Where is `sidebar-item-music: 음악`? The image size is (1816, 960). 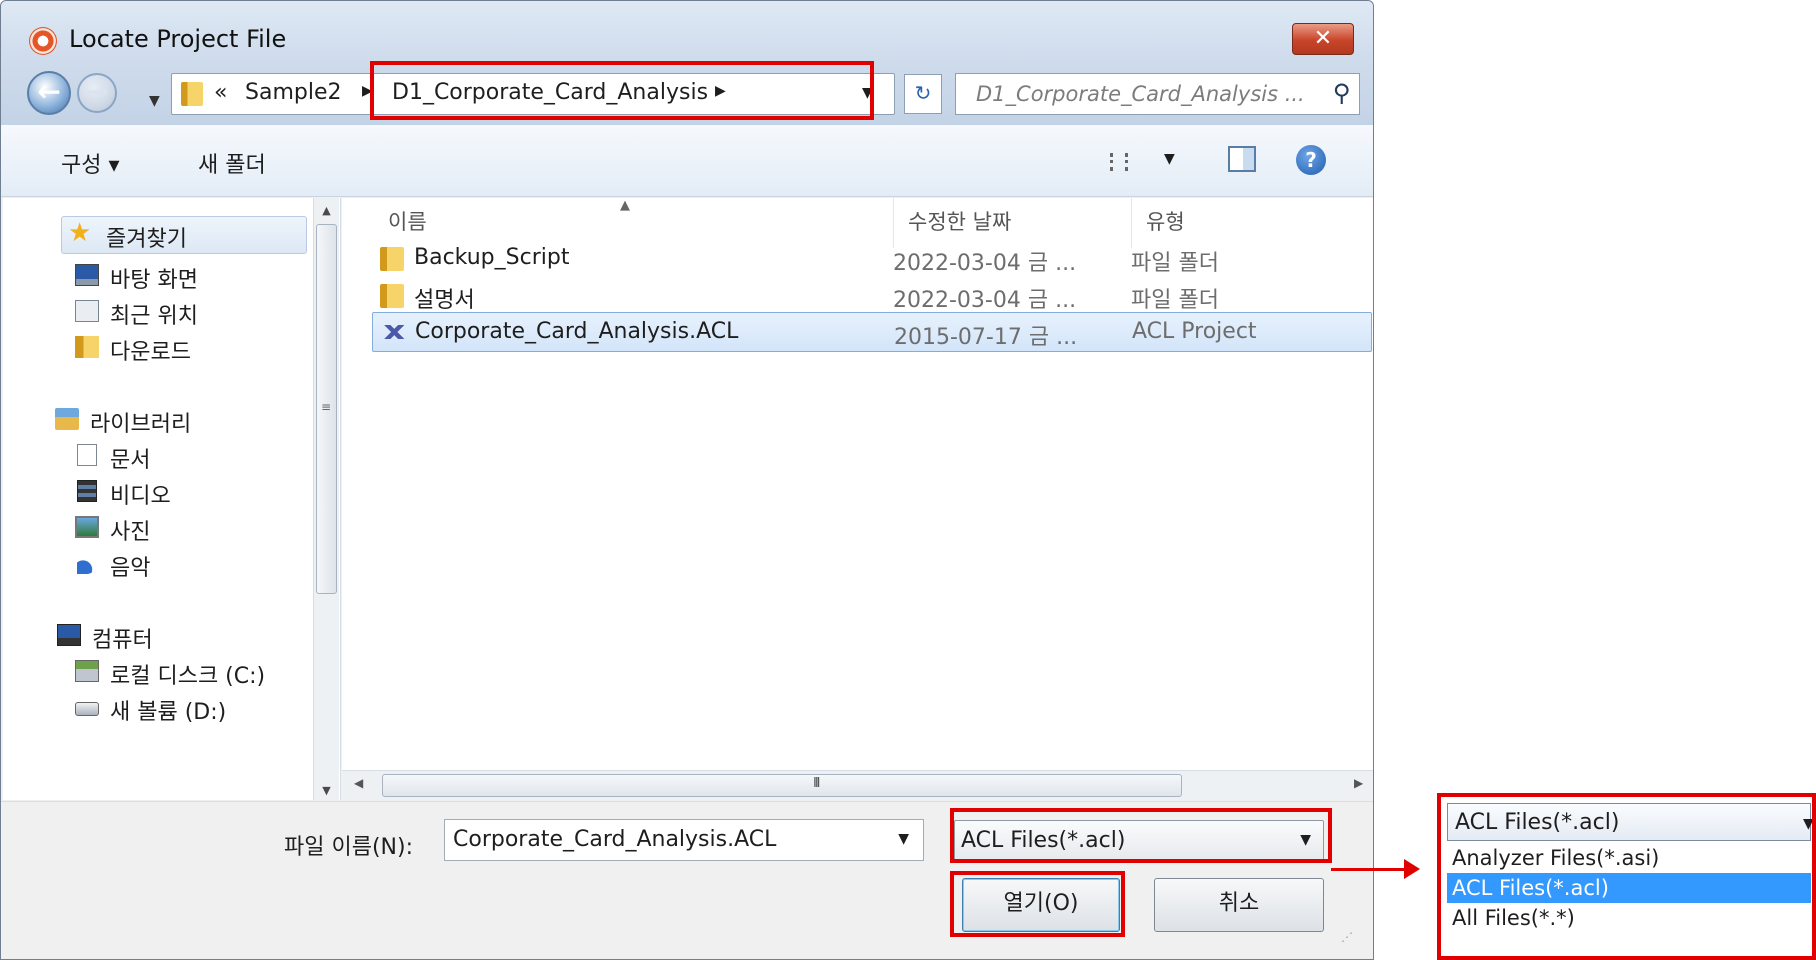 sidebar-item-music: 음악 is located at coordinates (153, 564).